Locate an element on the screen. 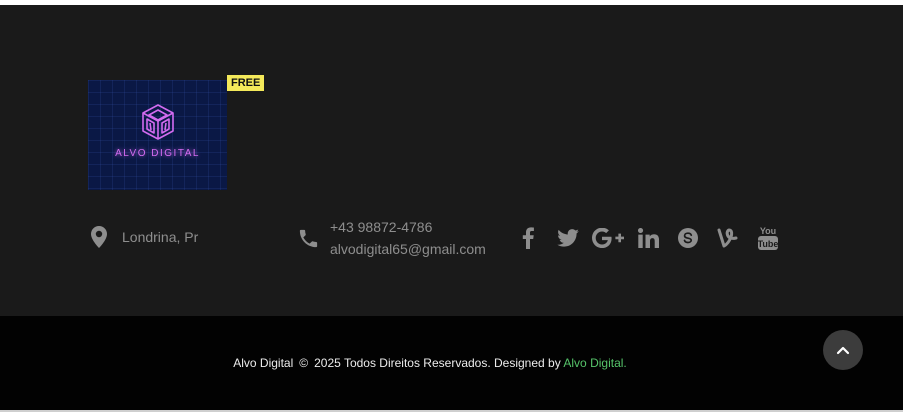 This screenshot has height=412, width=903. map-marker-icon is located at coordinates (99, 237).